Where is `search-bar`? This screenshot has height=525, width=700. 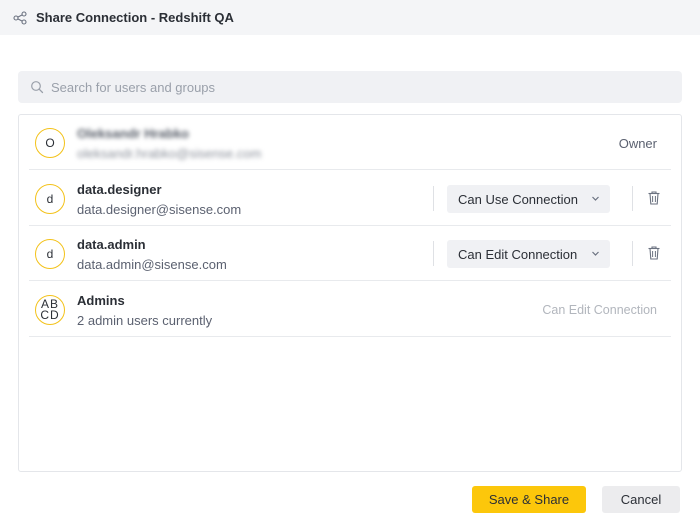
search-bar is located at coordinates (350, 87).